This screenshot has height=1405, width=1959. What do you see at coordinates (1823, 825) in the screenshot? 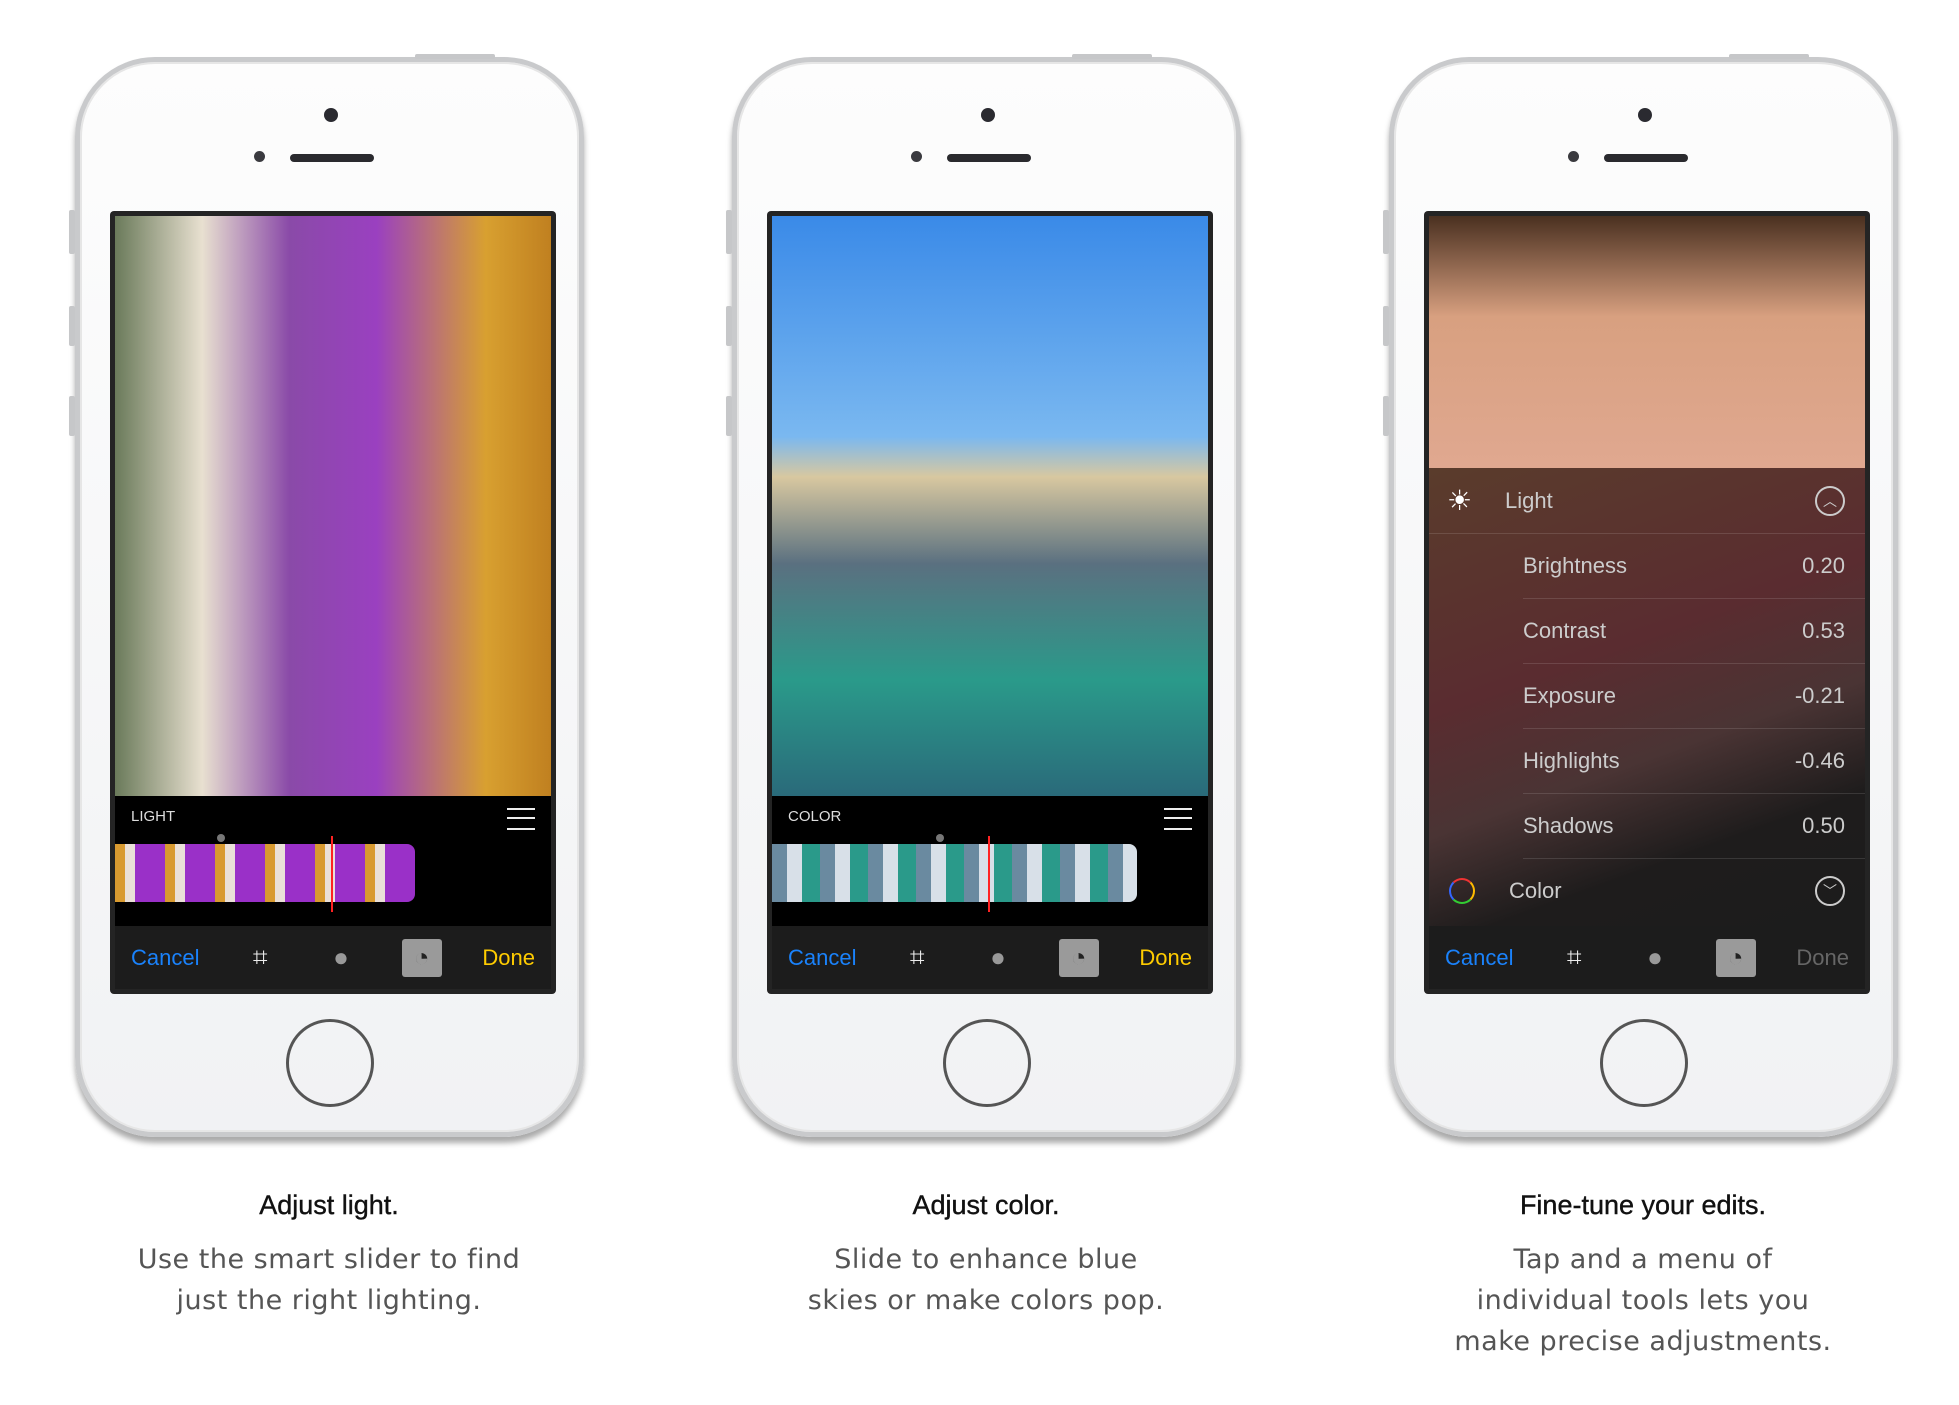
I see `item-value: 0.50` at bounding box center [1823, 825].